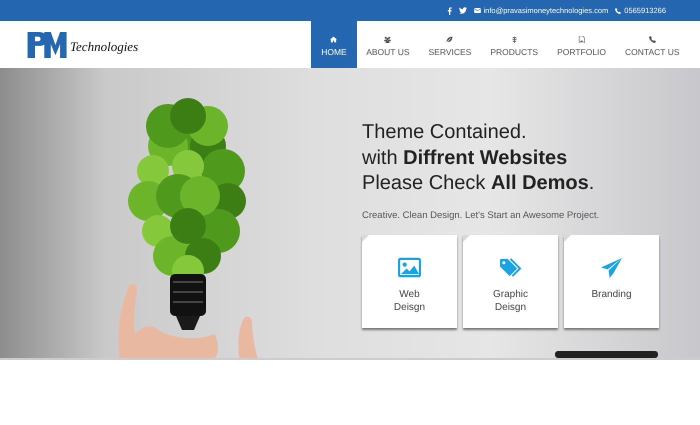 The width and height of the screenshot is (700, 425). I want to click on paper-plane-icon, so click(611, 267).